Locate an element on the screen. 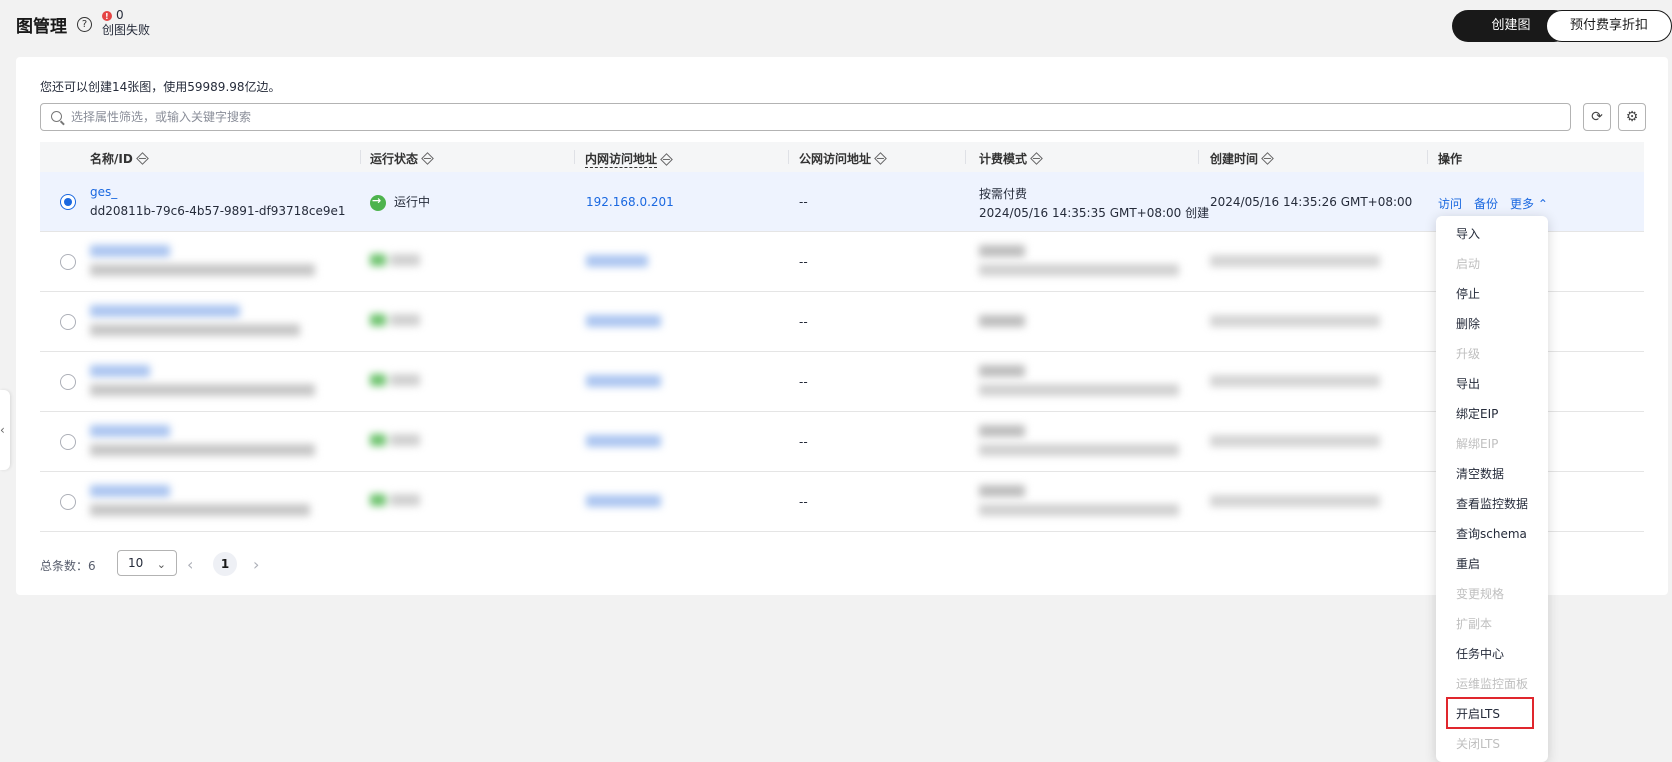  prepaid-discount-button: 预付费享折扣 is located at coordinates (1609, 26).